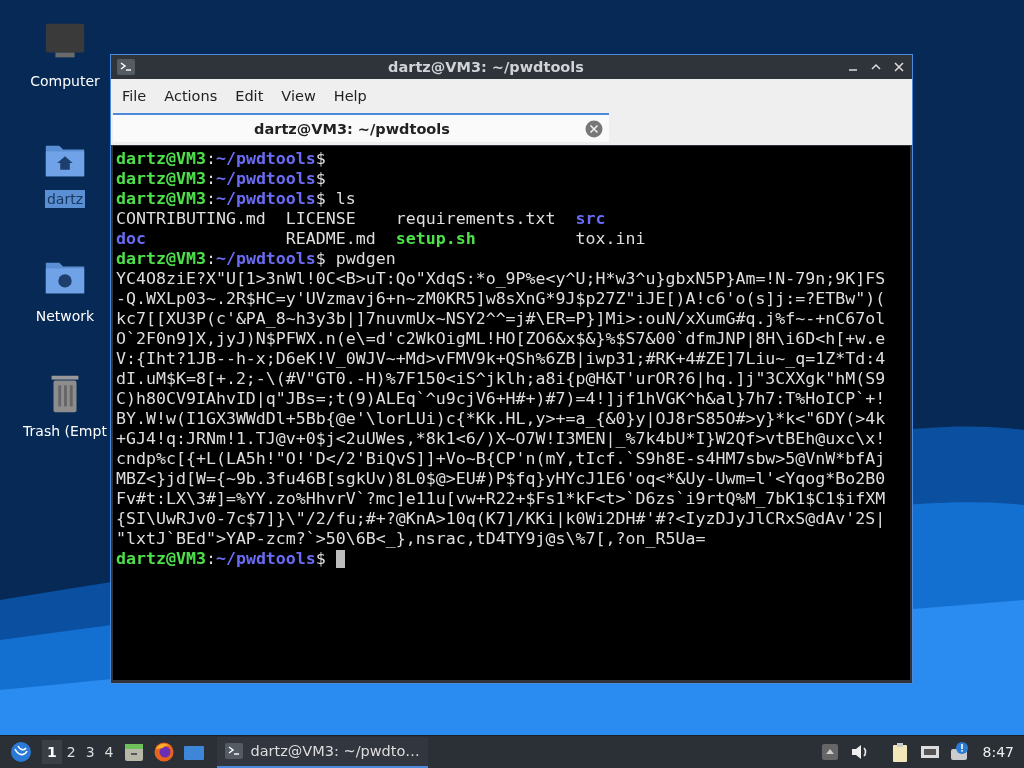 The height and width of the screenshot is (768, 1024). I want to click on start-menu-icon, so click(21, 752).